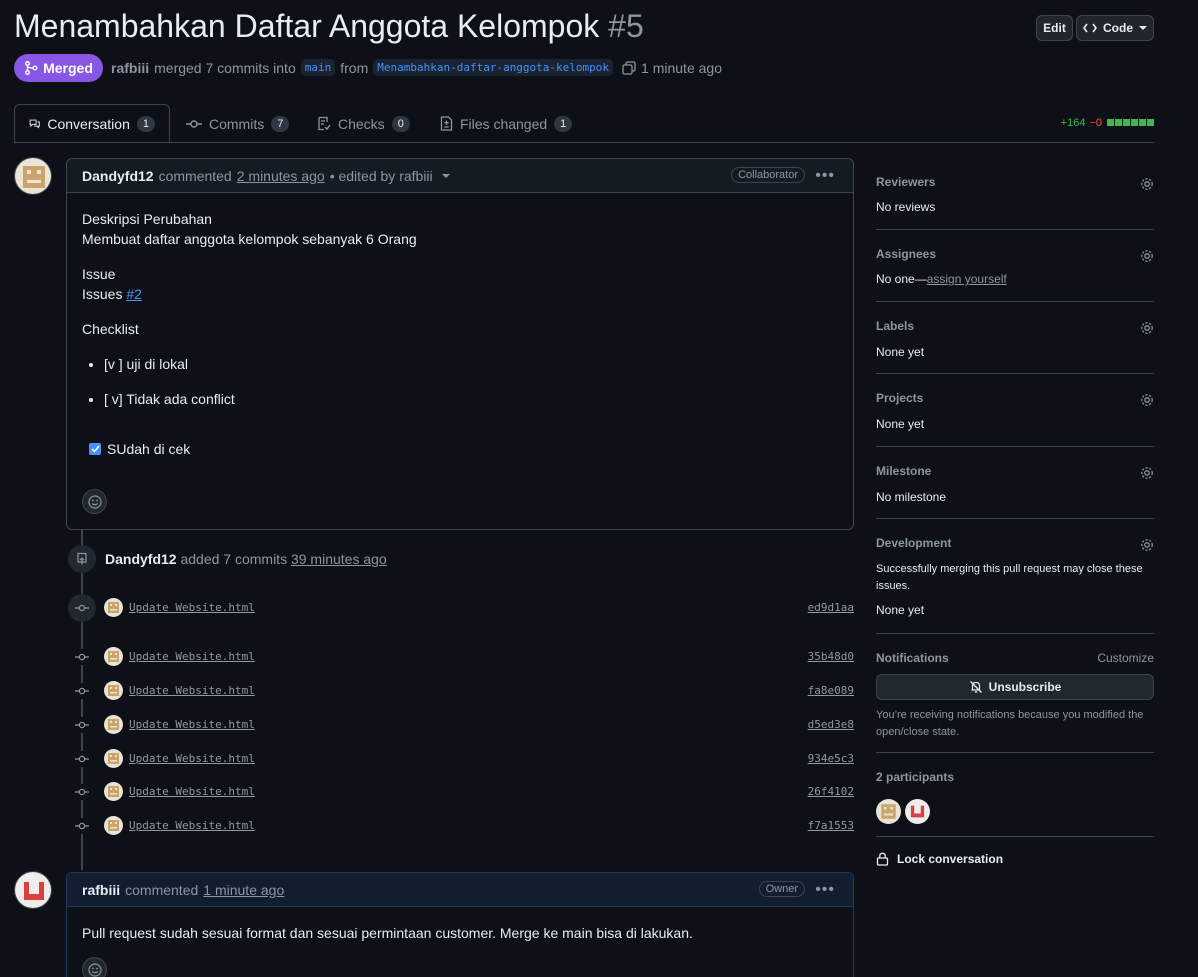 The image size is (1198, 977). I want to click on tab-files-changed: Files changed 1, so click(506, 123).